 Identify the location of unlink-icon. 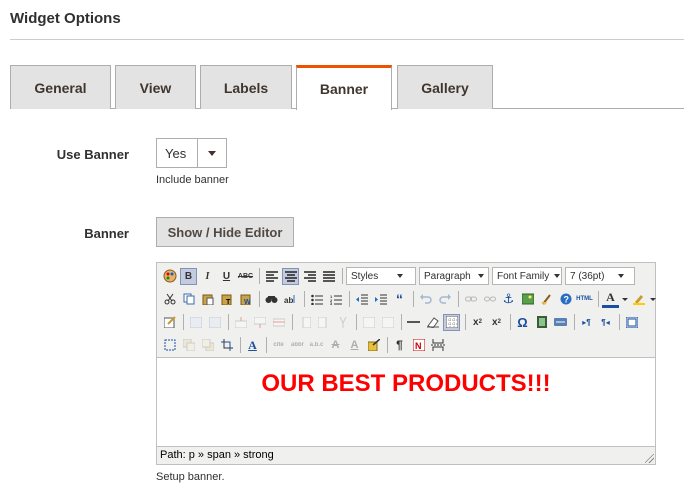
(489, 299).